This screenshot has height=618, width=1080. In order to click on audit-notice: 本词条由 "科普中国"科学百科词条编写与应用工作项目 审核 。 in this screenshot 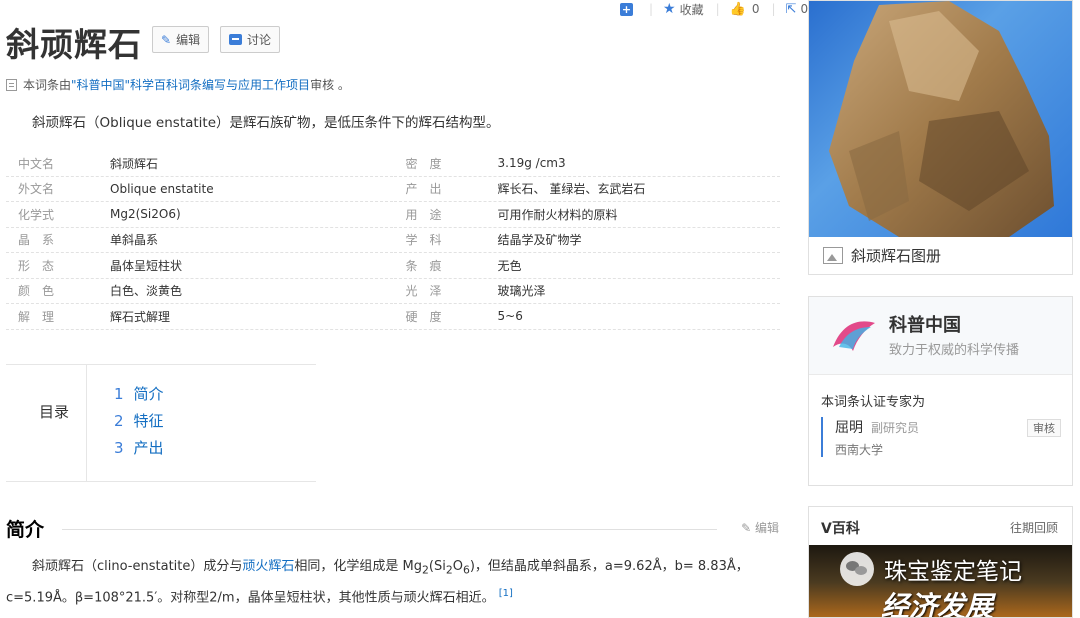, I will do `click(178, 84)`.